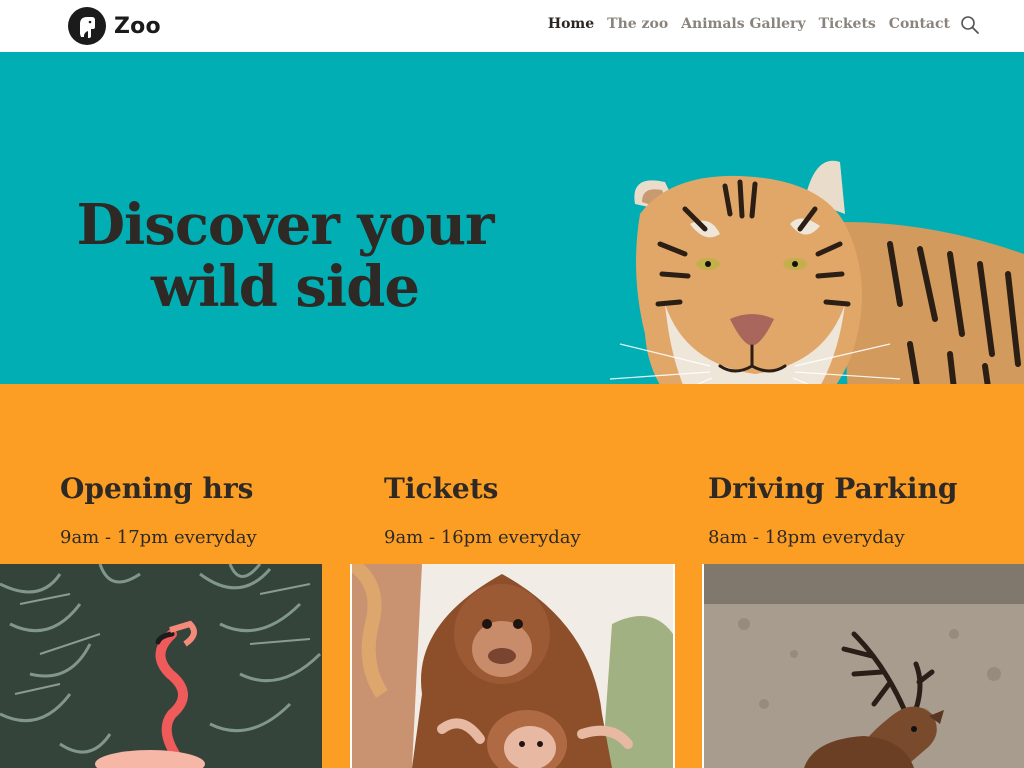  What do you see at coordinates (482, 510) in the screenshot?
I see `tickets-block: Tickets 9am - 16pm everyday` at bounding box center [482, 510].